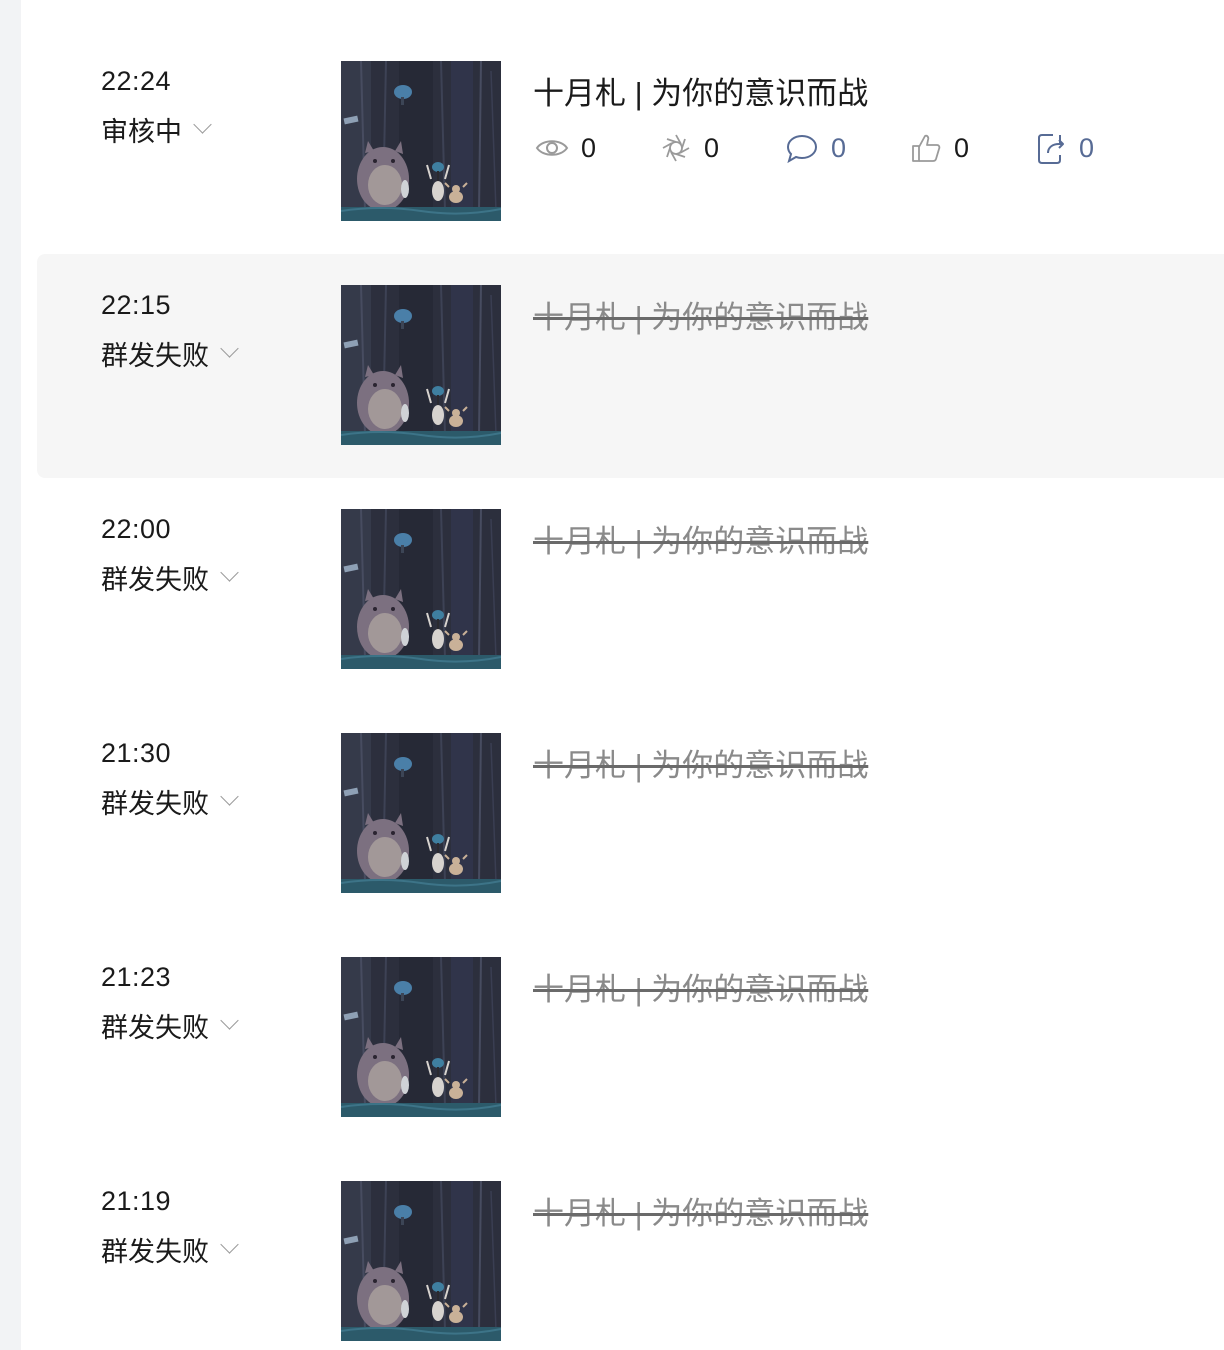 The height and width of the screenshot is (1350, 1224). What do you see at coordinates (10, 675) in the screenshot?
I see `left-rail` at bounding box center [10, 675].